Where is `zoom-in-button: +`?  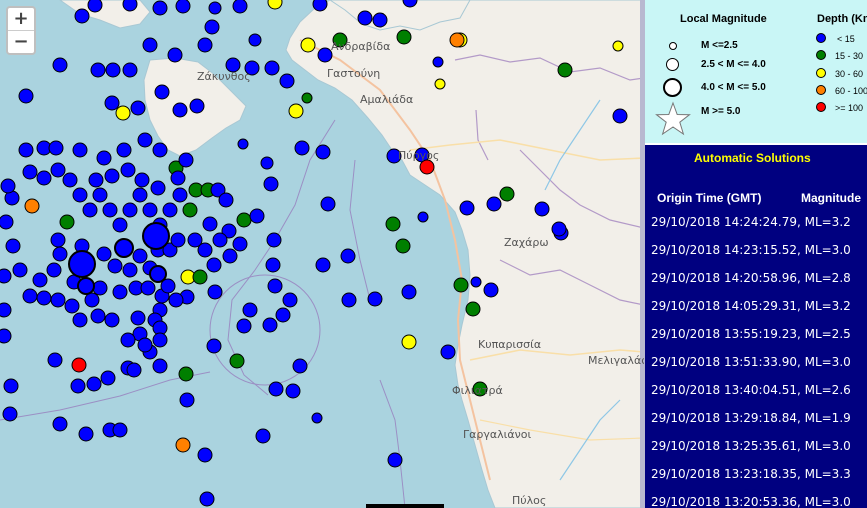
zoom-in-button: + is located at coordinates (21, 19).